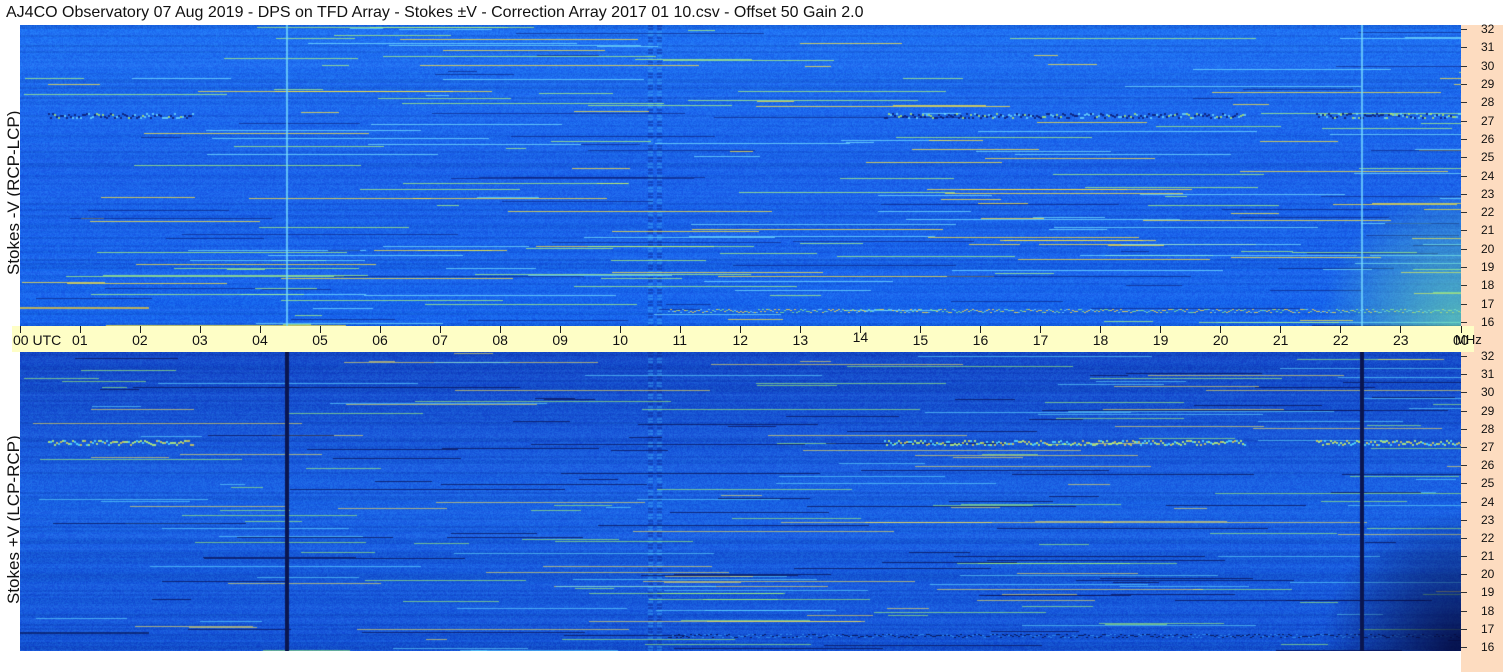  I want to click on time-tick-label: 14, so click(860, 337).